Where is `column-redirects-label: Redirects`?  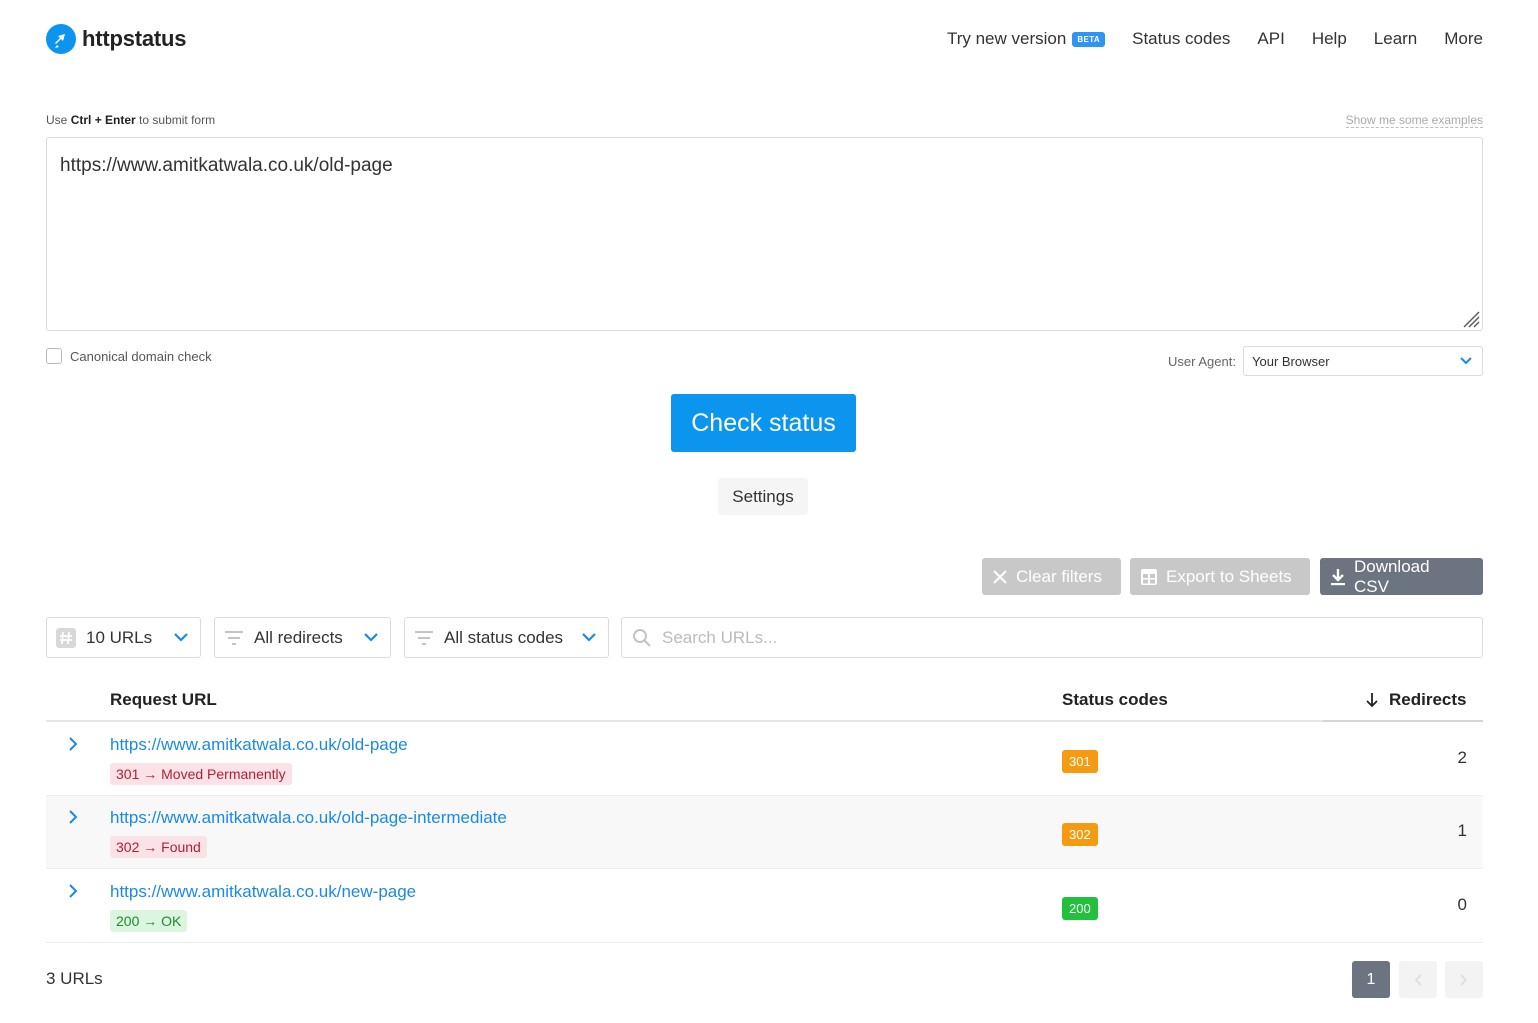 column-redirects-label: Redirects is located at coordinates (1428, 699).